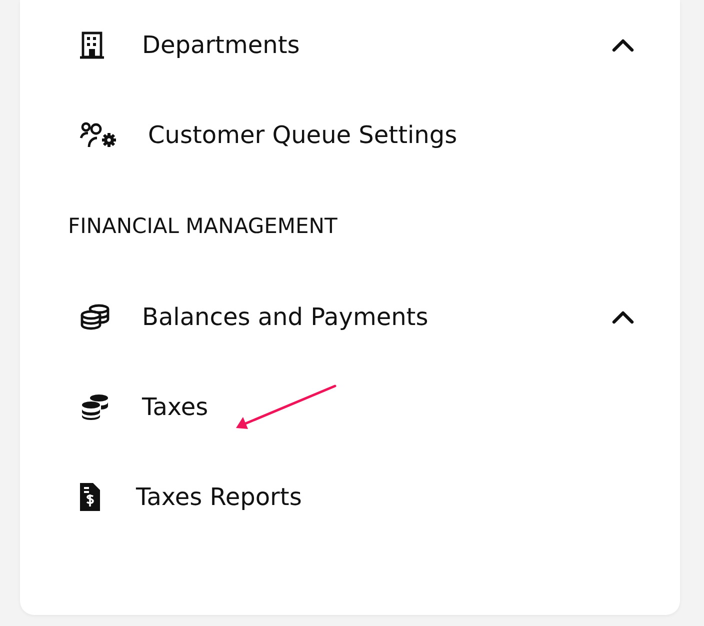 This screenshot has width=704, height=626. Describe the element at coordinates (350, 45) in the screenshot. I see `menu-item: Departments` at that location.